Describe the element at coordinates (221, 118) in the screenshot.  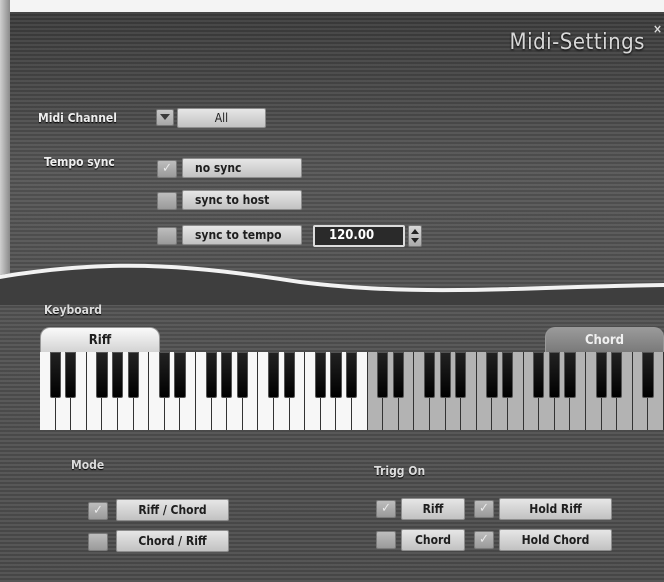
I see `midi-channel-select: All` at that location.